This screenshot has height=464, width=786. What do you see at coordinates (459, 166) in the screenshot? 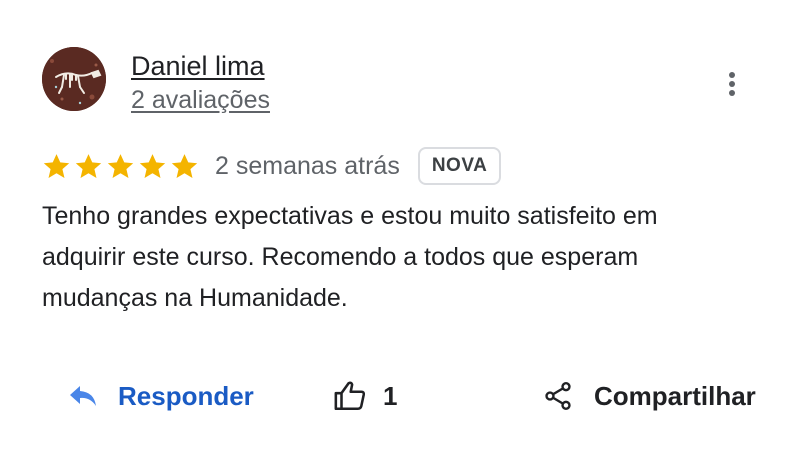
I see `new-badge: NOVA` at bounding box center [459, 166].